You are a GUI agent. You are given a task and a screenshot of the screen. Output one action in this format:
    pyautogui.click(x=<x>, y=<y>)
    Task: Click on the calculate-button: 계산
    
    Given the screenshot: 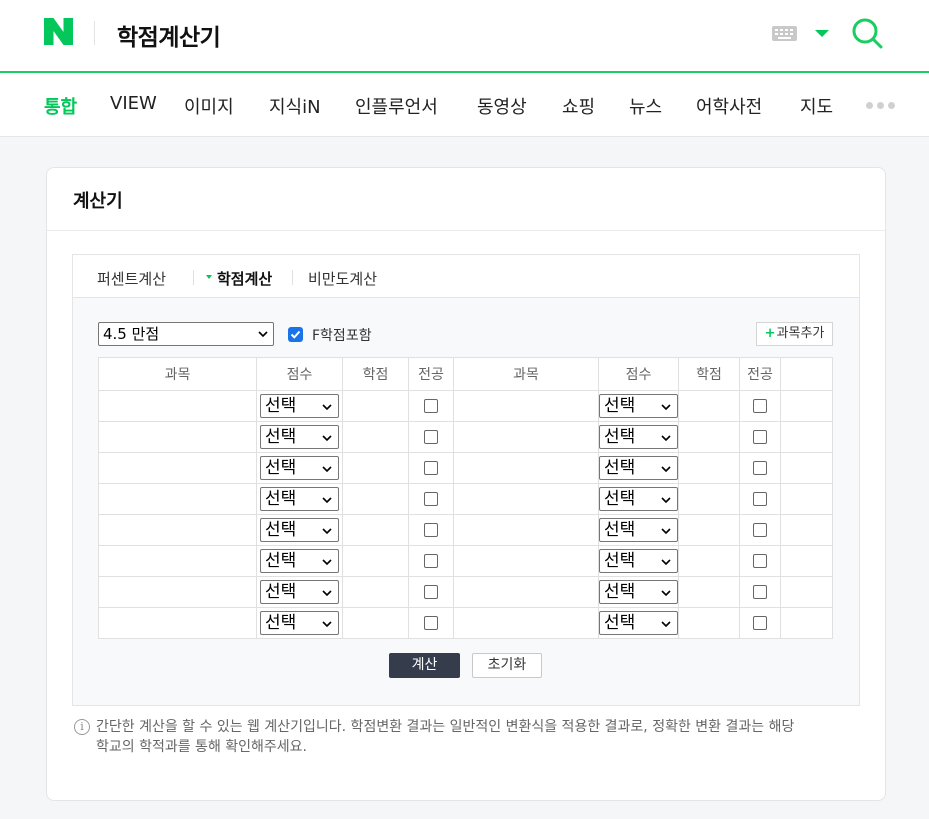 What is the action you would take?
    pyautogui.click(x=424, y=665)
    